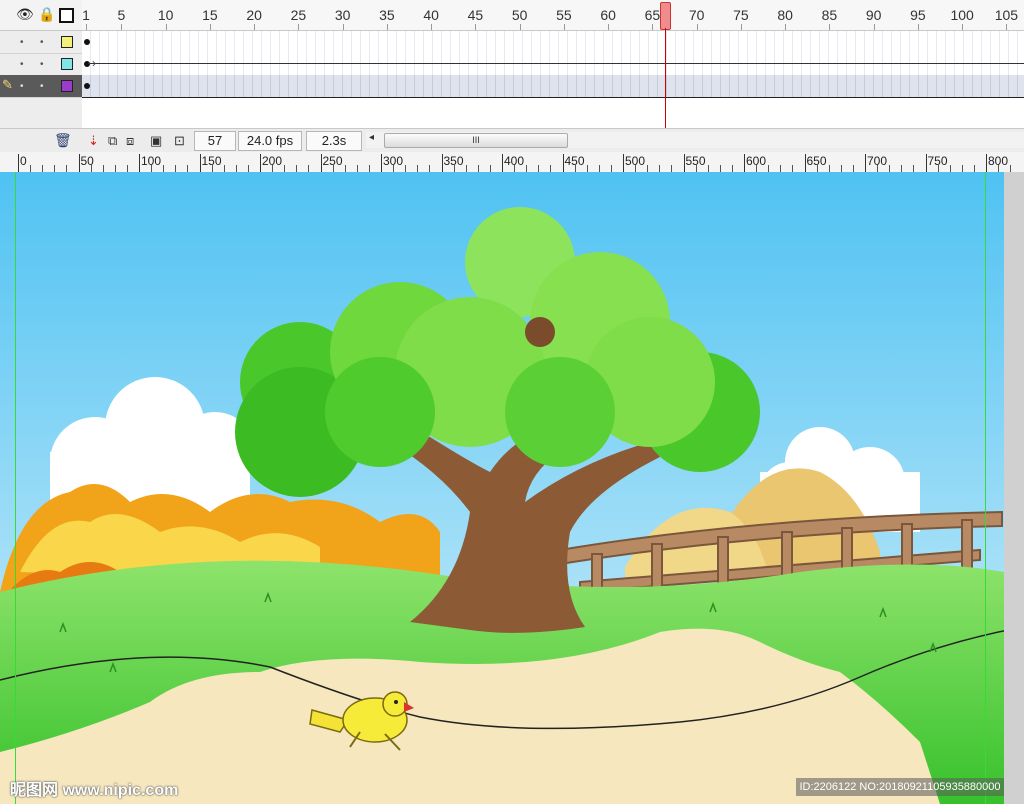  I want to click on timeline-scrollbar: ◂ III, so click(695, 140).